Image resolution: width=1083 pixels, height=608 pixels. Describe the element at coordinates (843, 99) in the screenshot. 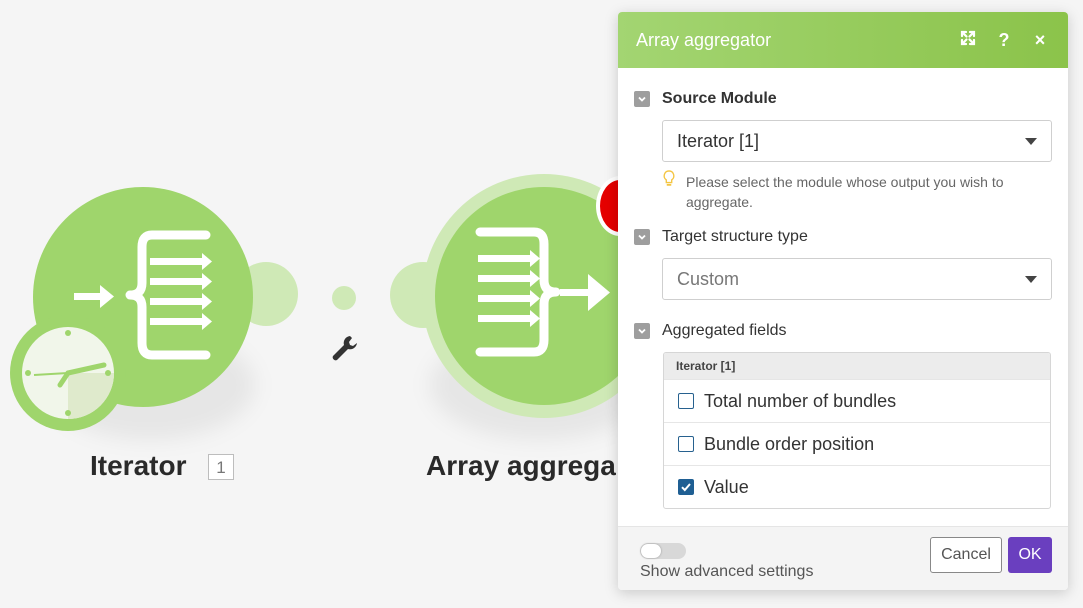

I see `source-module-field: Source Module` at that location.